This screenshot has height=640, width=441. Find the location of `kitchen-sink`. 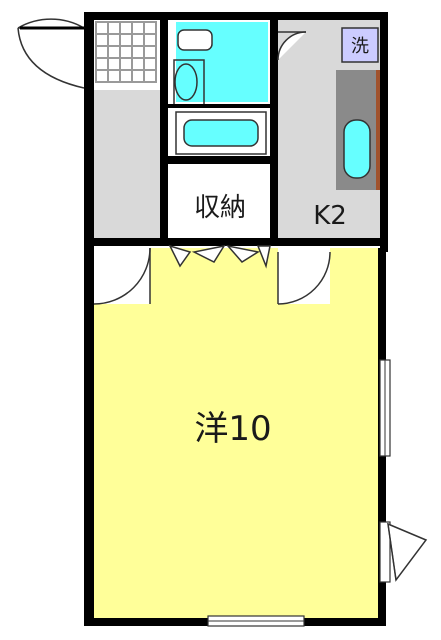

kitchen-sink is located at coordinates (357, 149).